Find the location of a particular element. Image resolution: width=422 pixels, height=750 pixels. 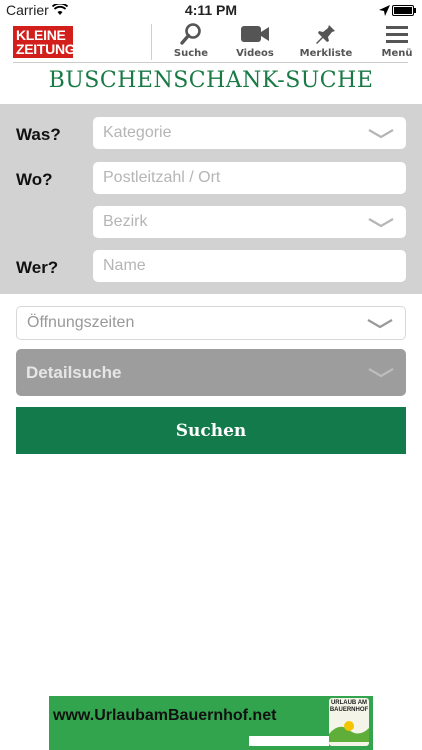

postleitzahl-ort-placeholder: Postleitzahl / Ort is located at coordinates (162, 177).